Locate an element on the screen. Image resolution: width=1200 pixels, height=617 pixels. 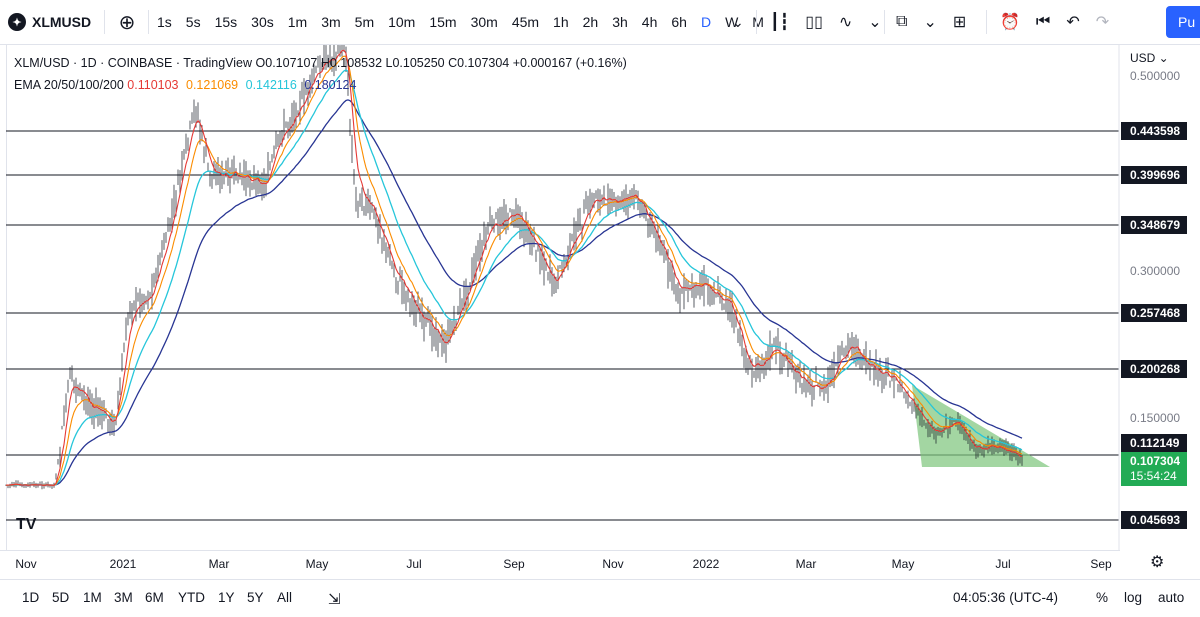
range-5d: 5D is located at coordinates (60, 597).